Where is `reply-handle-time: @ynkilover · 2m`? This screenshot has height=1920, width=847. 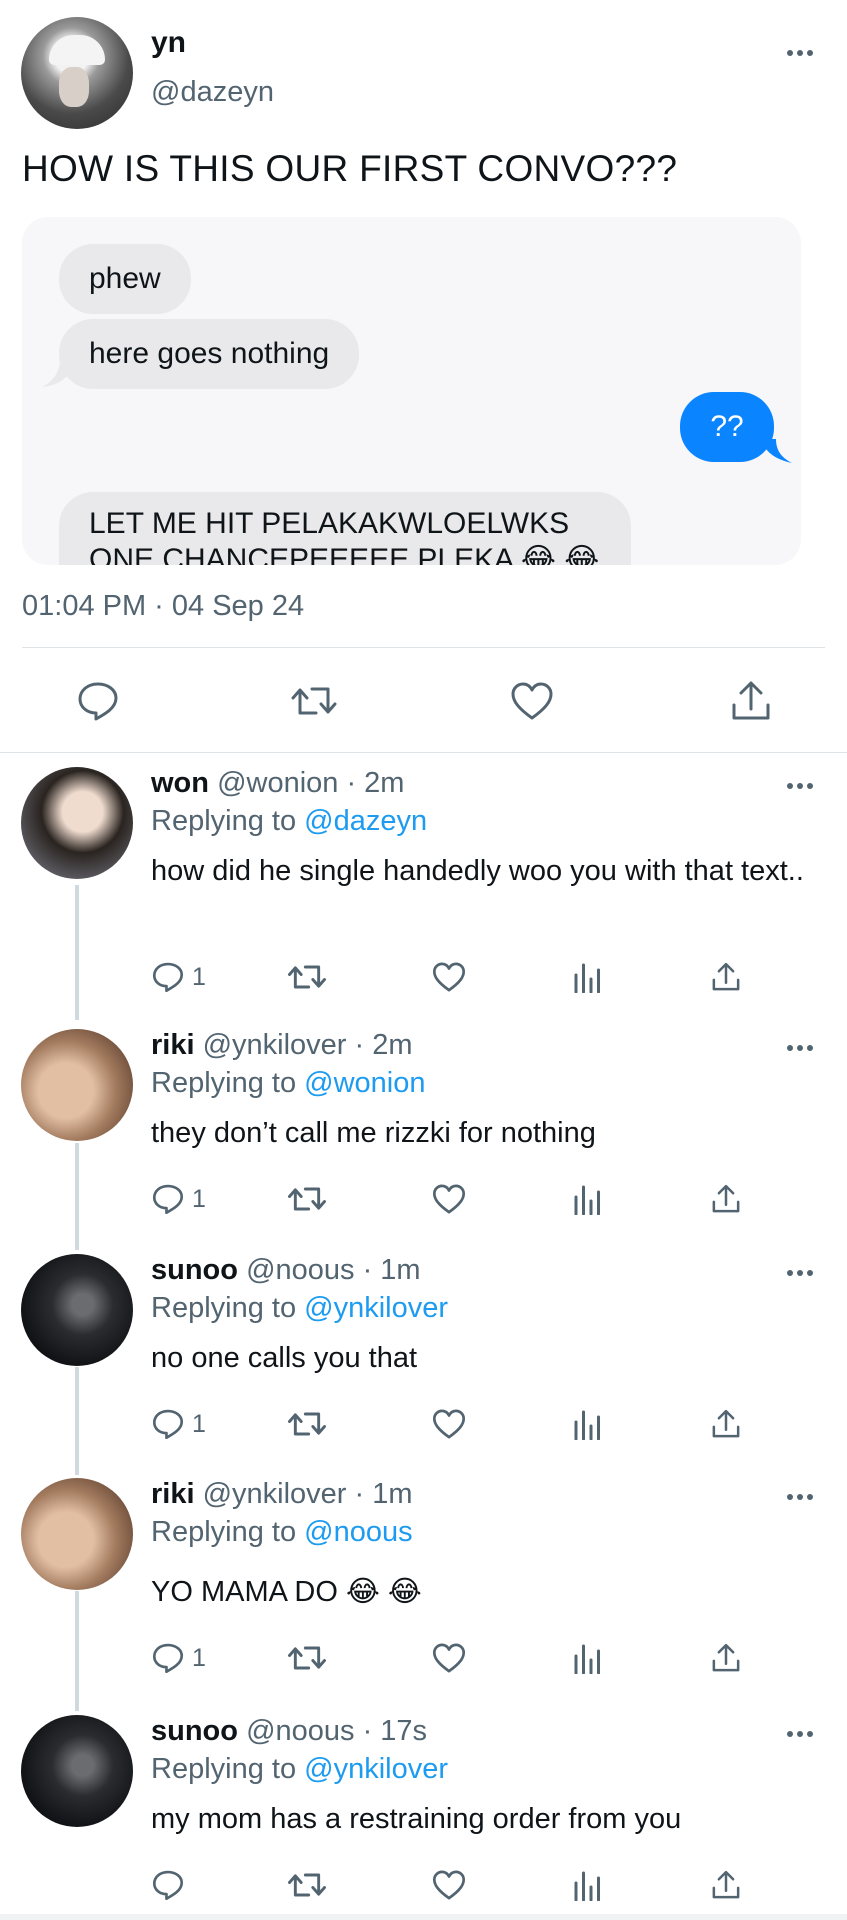 reply-handle-time: @ynkilover · 2m is located at coordinates (308, 1045).